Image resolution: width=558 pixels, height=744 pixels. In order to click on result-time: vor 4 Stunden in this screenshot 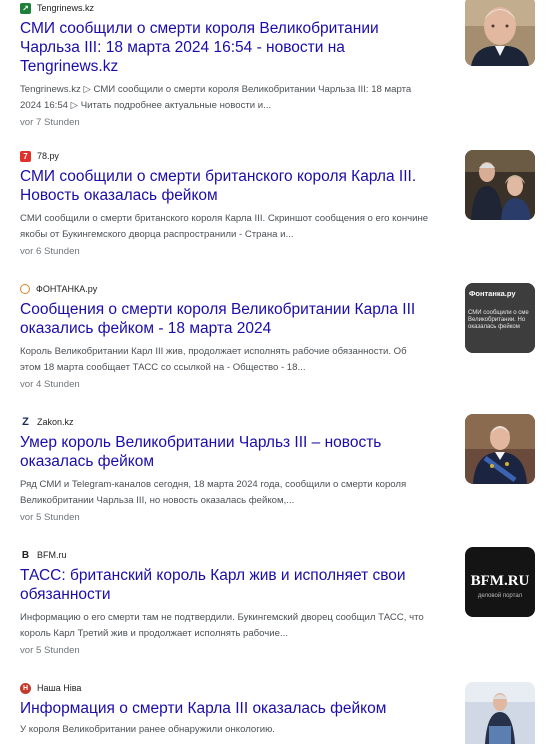, I will do `click(50, 384)`.